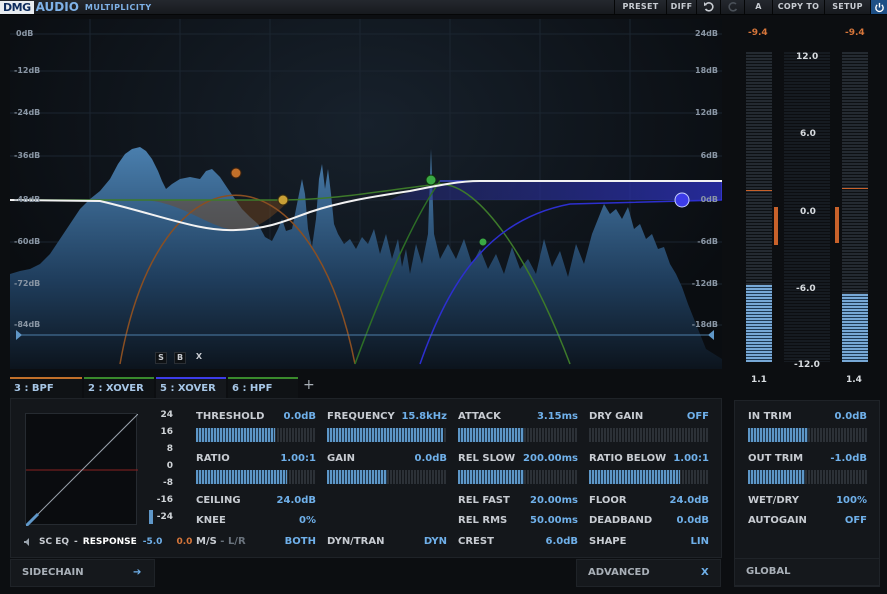 The image size is (887, 594). What do you see at coordinates (807, 477) in the screenshot?
I see `out-trim-slider` at bounding box center [807, 477].